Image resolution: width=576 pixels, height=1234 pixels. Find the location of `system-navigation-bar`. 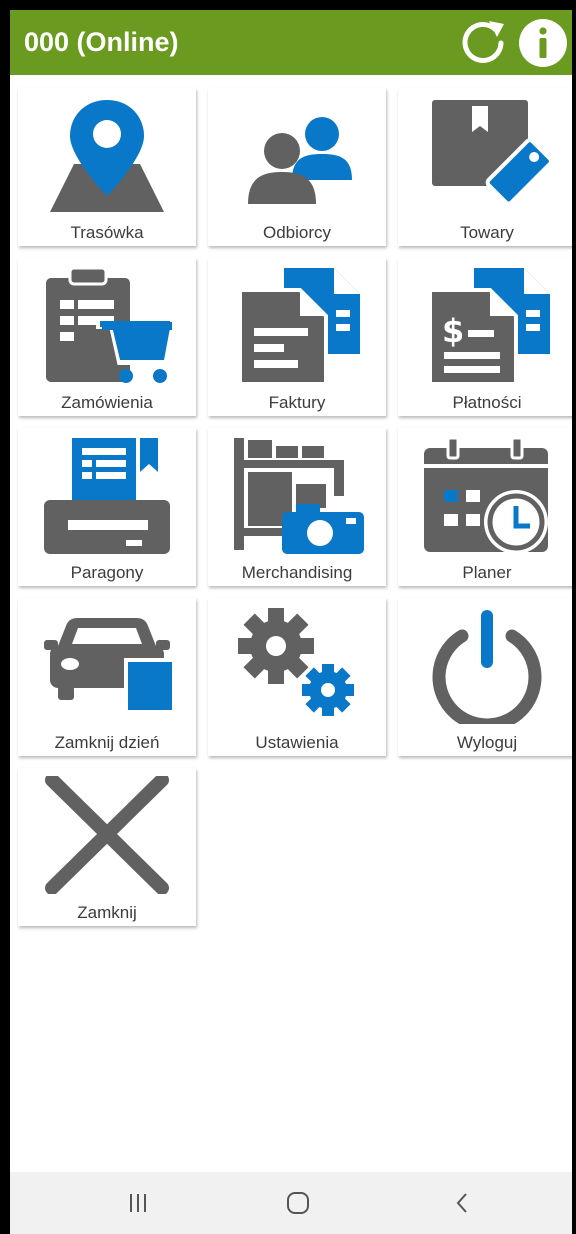

system-navigation-bar is located at coordinates (291, 1203).